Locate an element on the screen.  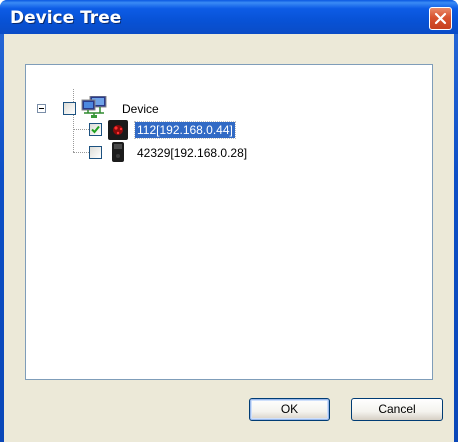
checkbox-device-root is located at coordinates (69, 108).